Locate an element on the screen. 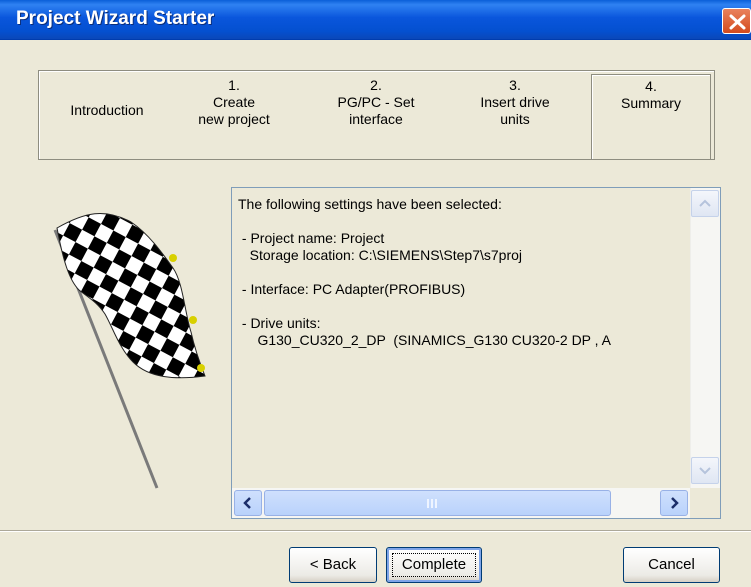 This screenshot has height=587, width=751. cancel-button: Cancel is located at coordinates (671, 565).